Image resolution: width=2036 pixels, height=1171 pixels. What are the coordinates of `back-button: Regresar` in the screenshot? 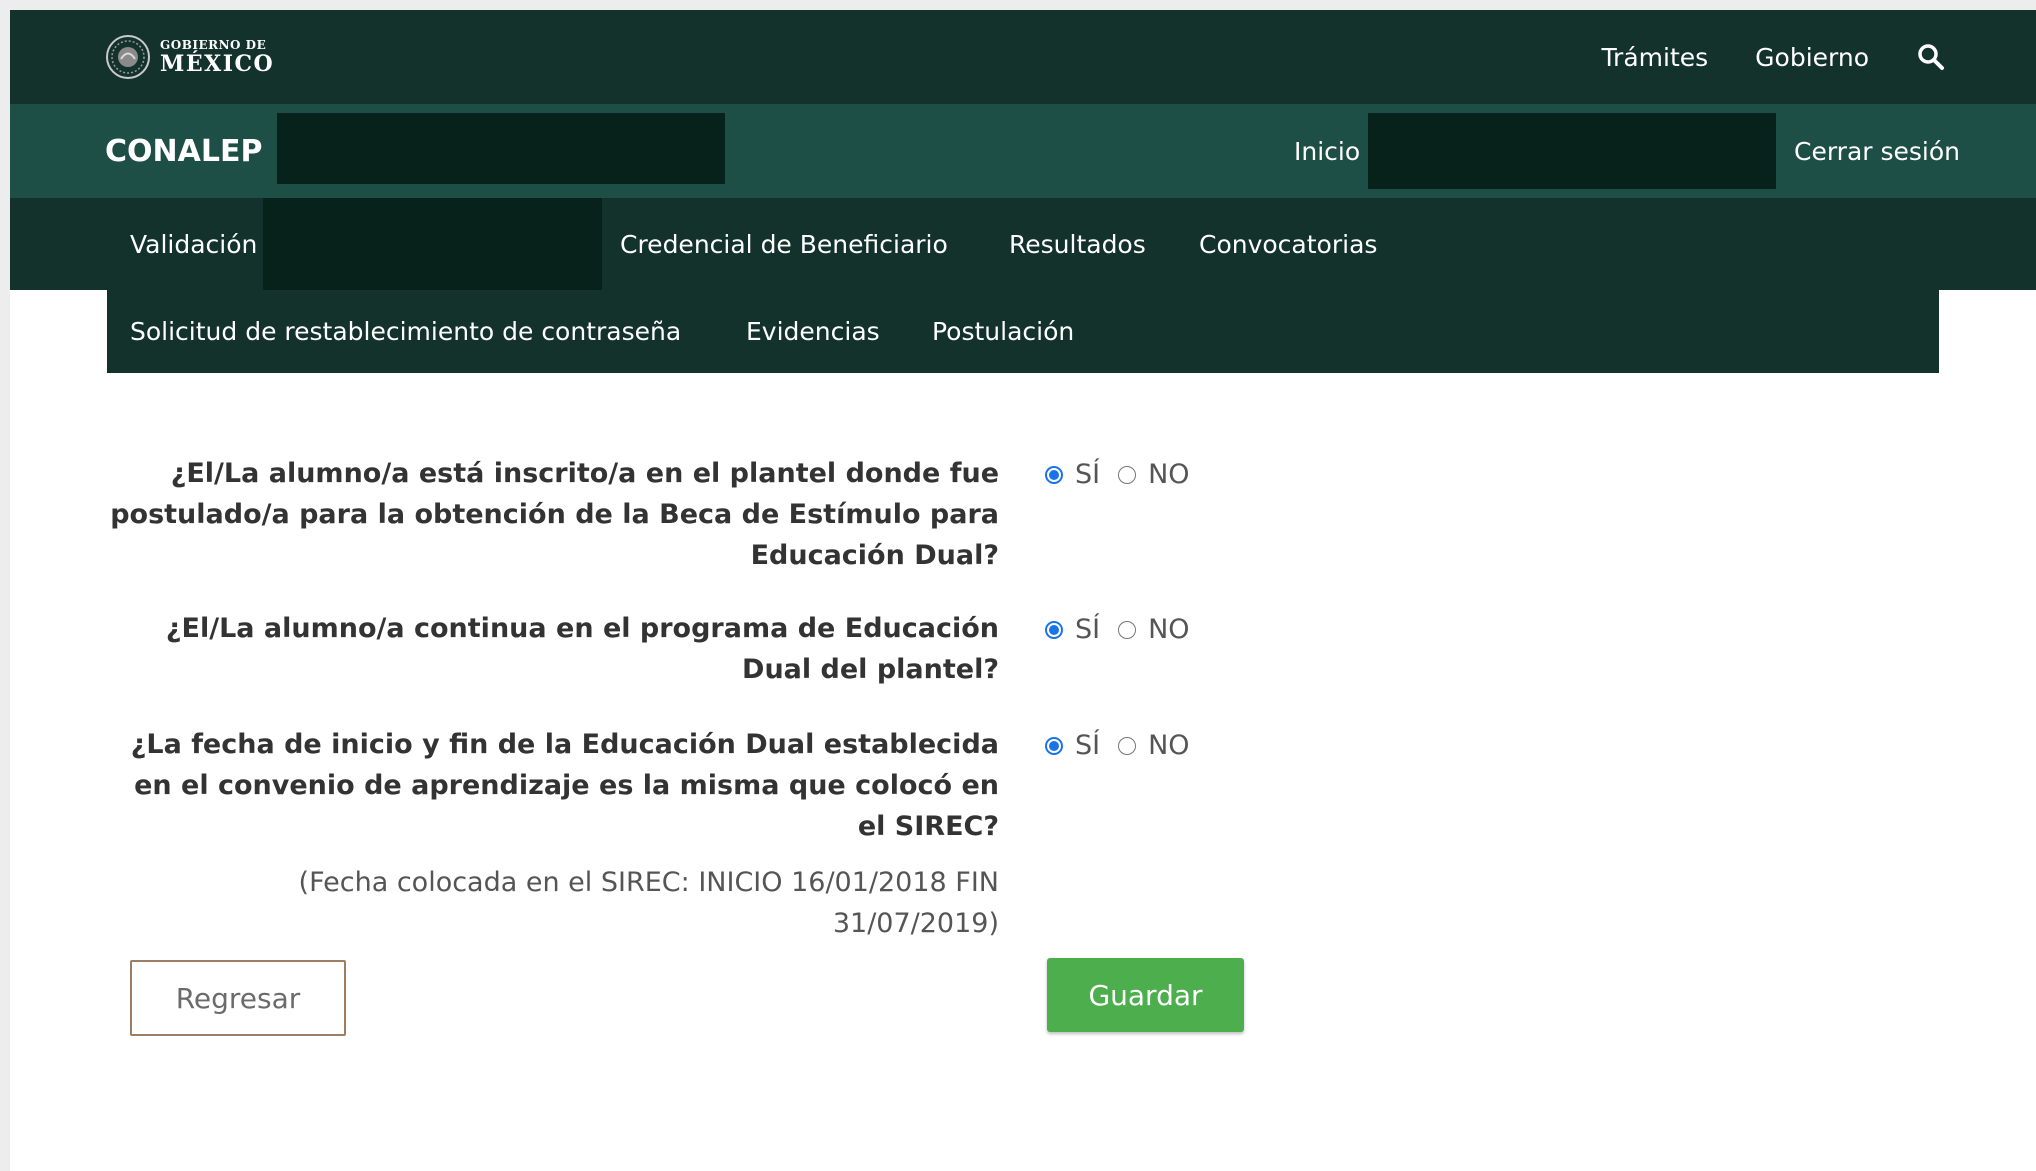 It's located at (238, 998).